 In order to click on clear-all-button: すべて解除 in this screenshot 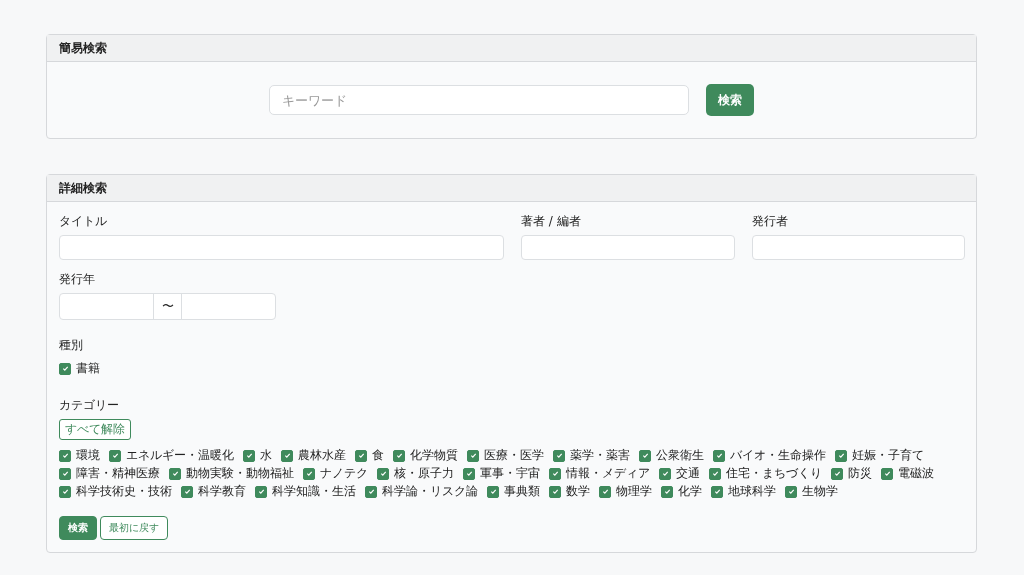, I will do `click(95, 429)`.